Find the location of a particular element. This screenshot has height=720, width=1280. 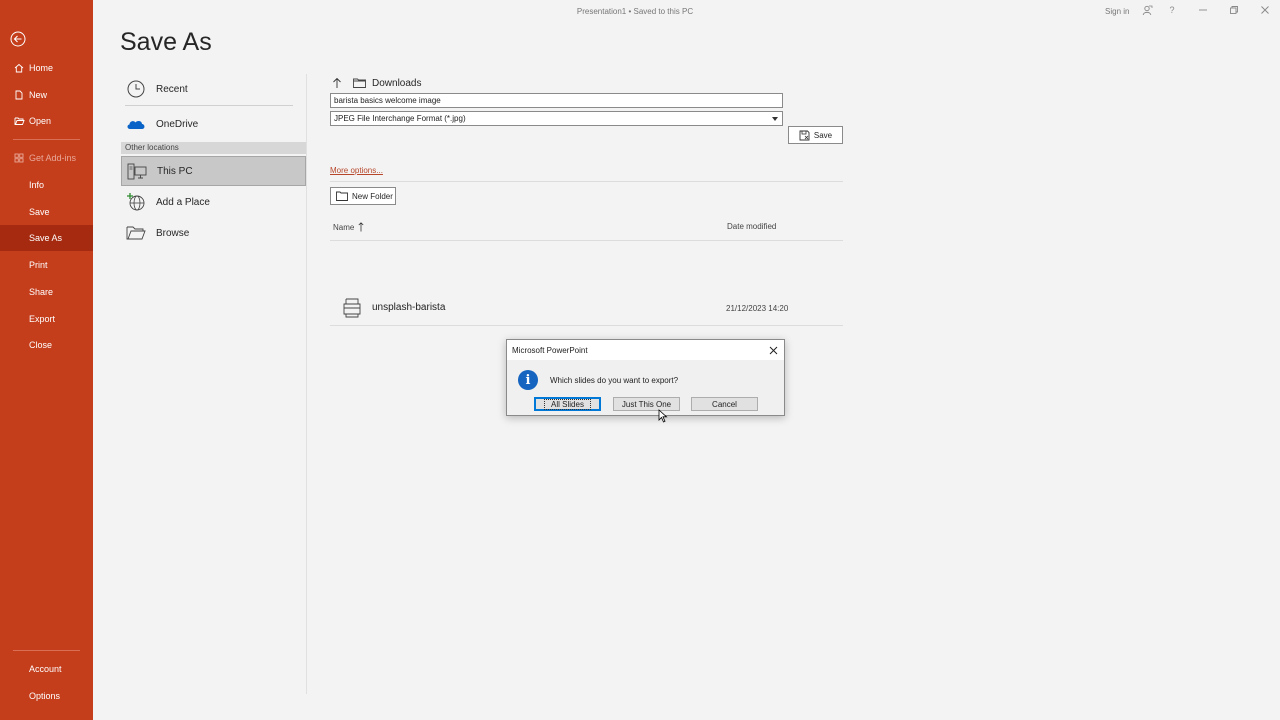

add-place-globe-icon is located at coordinates (136, 202).